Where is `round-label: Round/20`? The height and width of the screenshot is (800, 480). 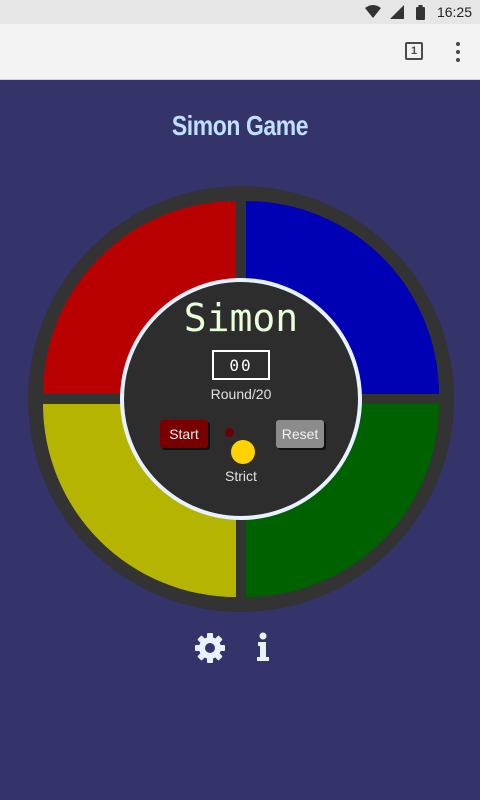
round-label: Round/20 is located at coordinates (241, 394).